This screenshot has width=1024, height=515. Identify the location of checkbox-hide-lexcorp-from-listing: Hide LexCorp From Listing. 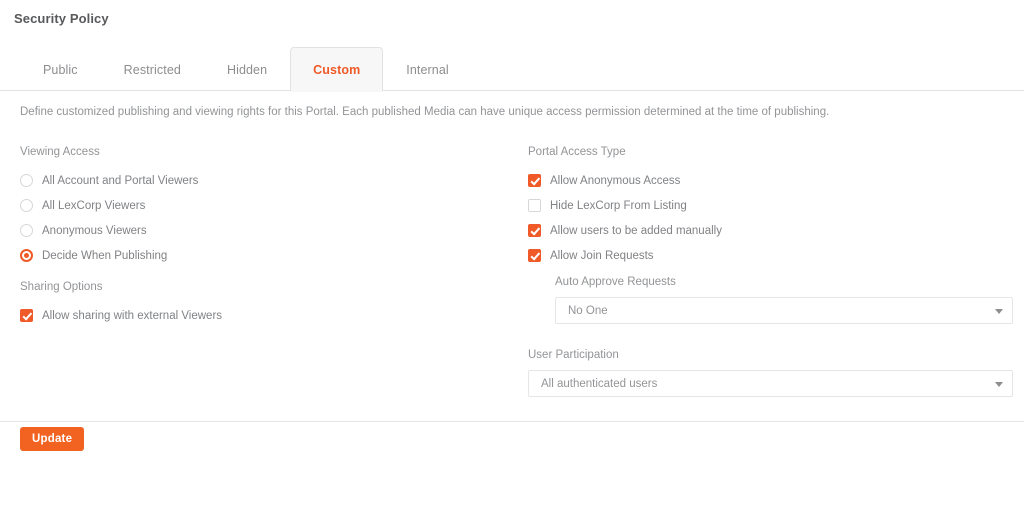
(770, 205).